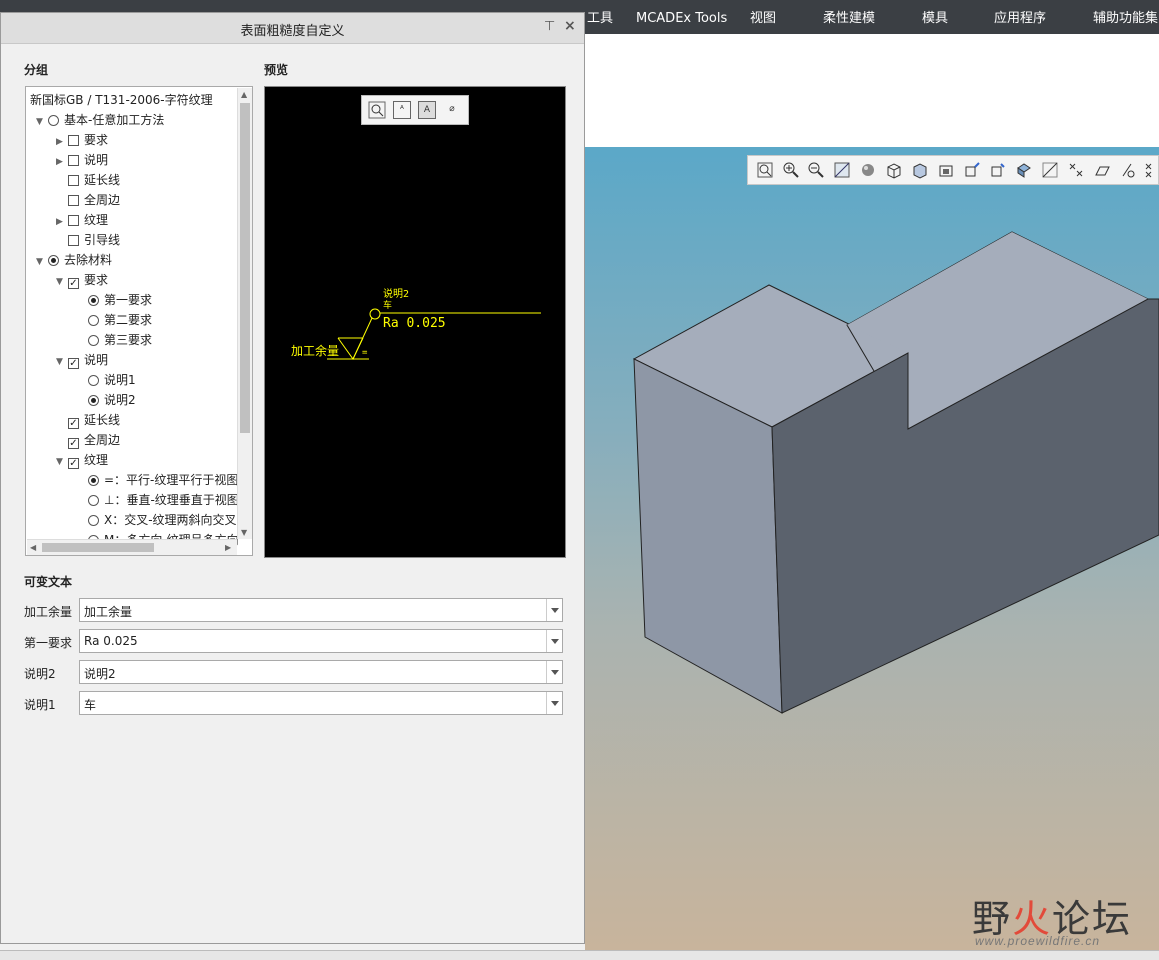  Describe the element at coordinates (321, 641) in the screenshot. I see `first-requirement-combo: Ra 0.025` at that location.